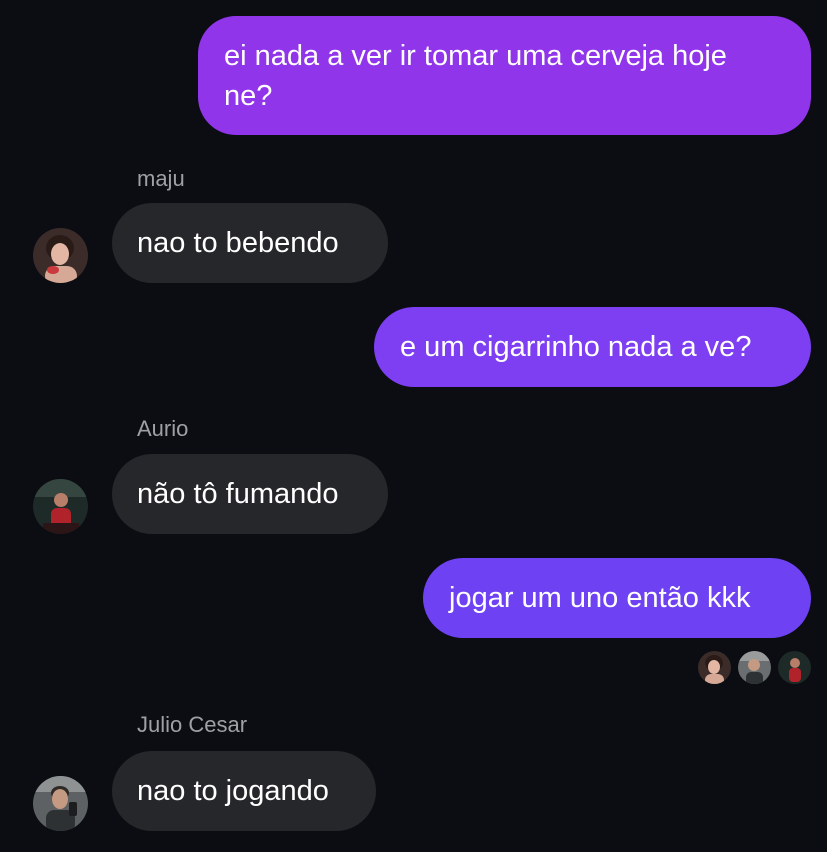 Image resolution: width=827 pixels, height=852 pixels. What do you see at coordinates (192, 724) in the screenshot?
I see `sender-name: Julio Cesar` at bounding box center [192, 724].